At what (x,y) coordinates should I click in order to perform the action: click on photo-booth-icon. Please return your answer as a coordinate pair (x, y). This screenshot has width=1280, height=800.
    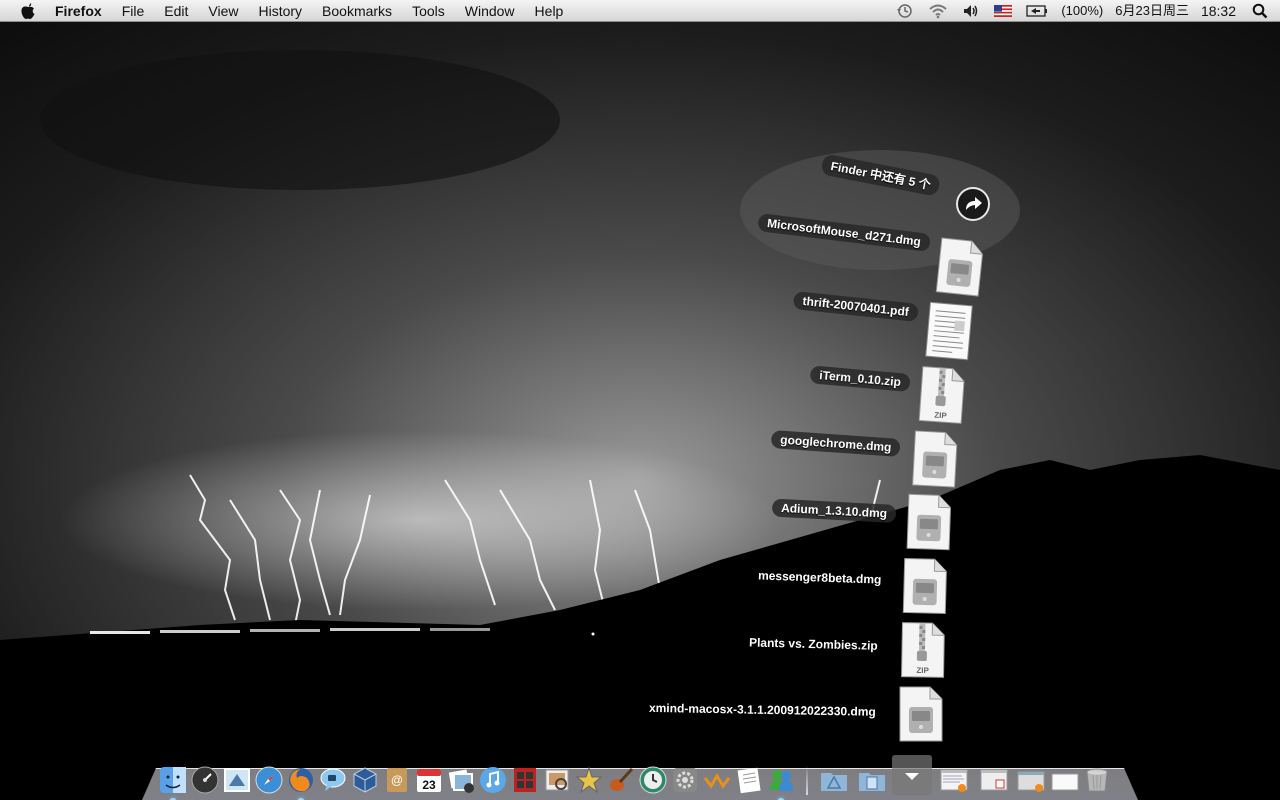
    Looking at the image, I should click on (525, 780).